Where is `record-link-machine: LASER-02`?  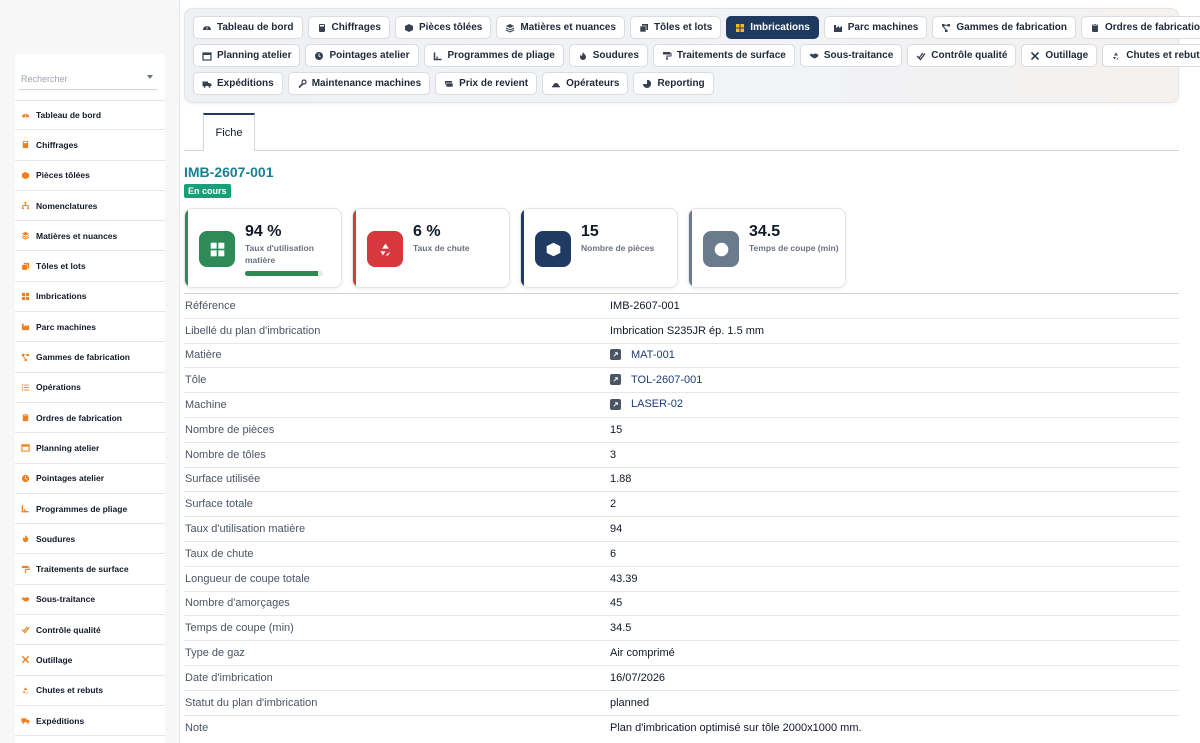 record-link-machine: LASER-02 is located at coordinates (646, 404).